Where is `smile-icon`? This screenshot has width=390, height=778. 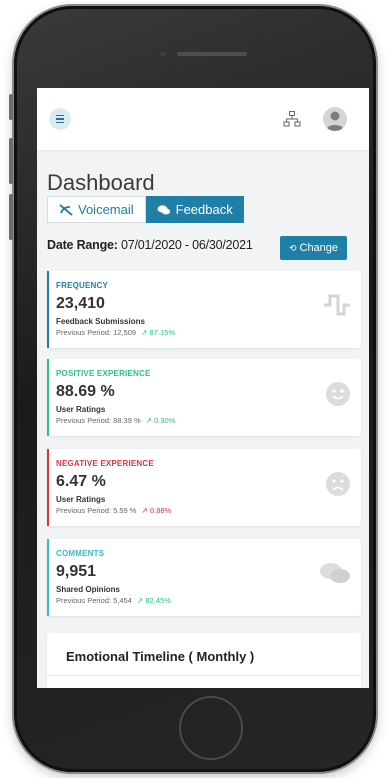
smile-icon is located at coordinates (338, 394).